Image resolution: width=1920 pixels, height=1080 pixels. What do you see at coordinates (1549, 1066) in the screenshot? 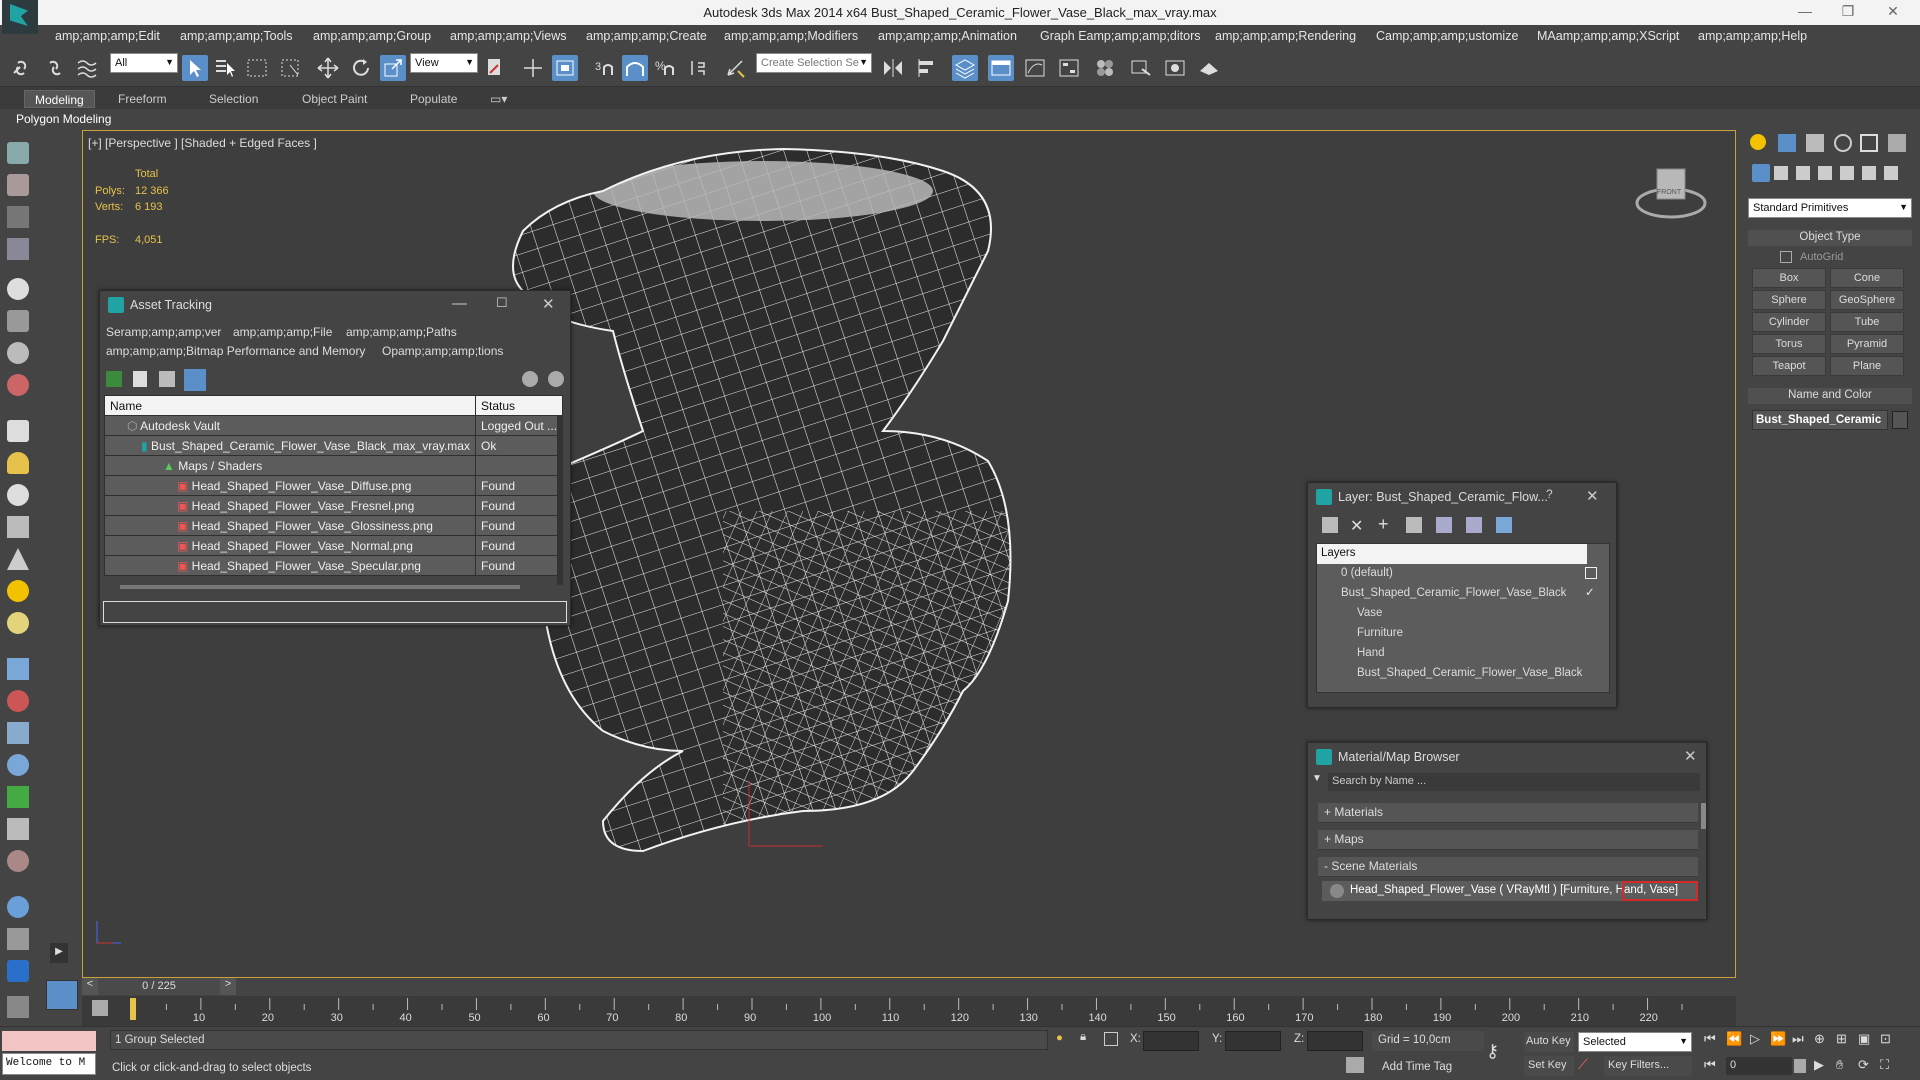
I see `set-key-button: Set Key` at bounding box center [1549, 1066].